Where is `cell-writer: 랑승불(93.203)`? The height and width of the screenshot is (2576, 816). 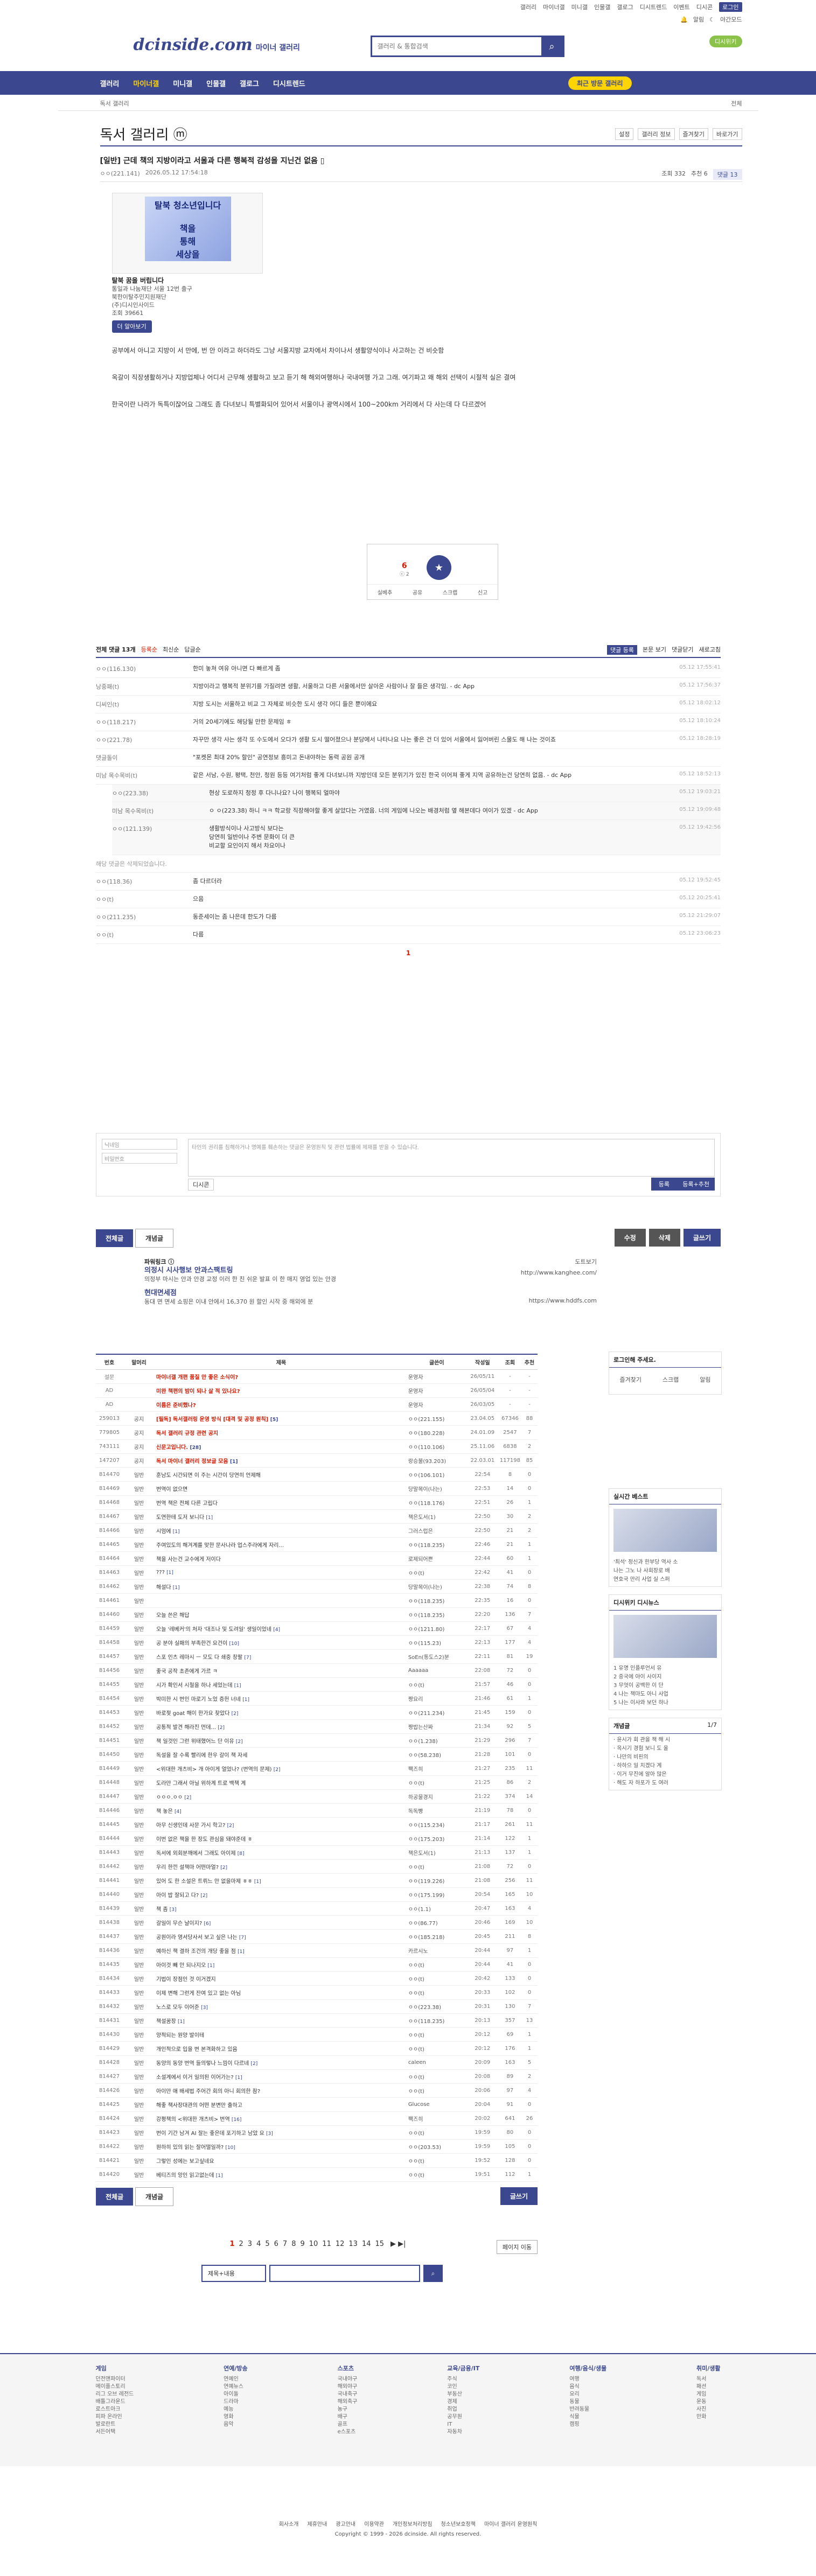
cell-writer: 랑승불(93.203) is located at coordinates (436, 1460).